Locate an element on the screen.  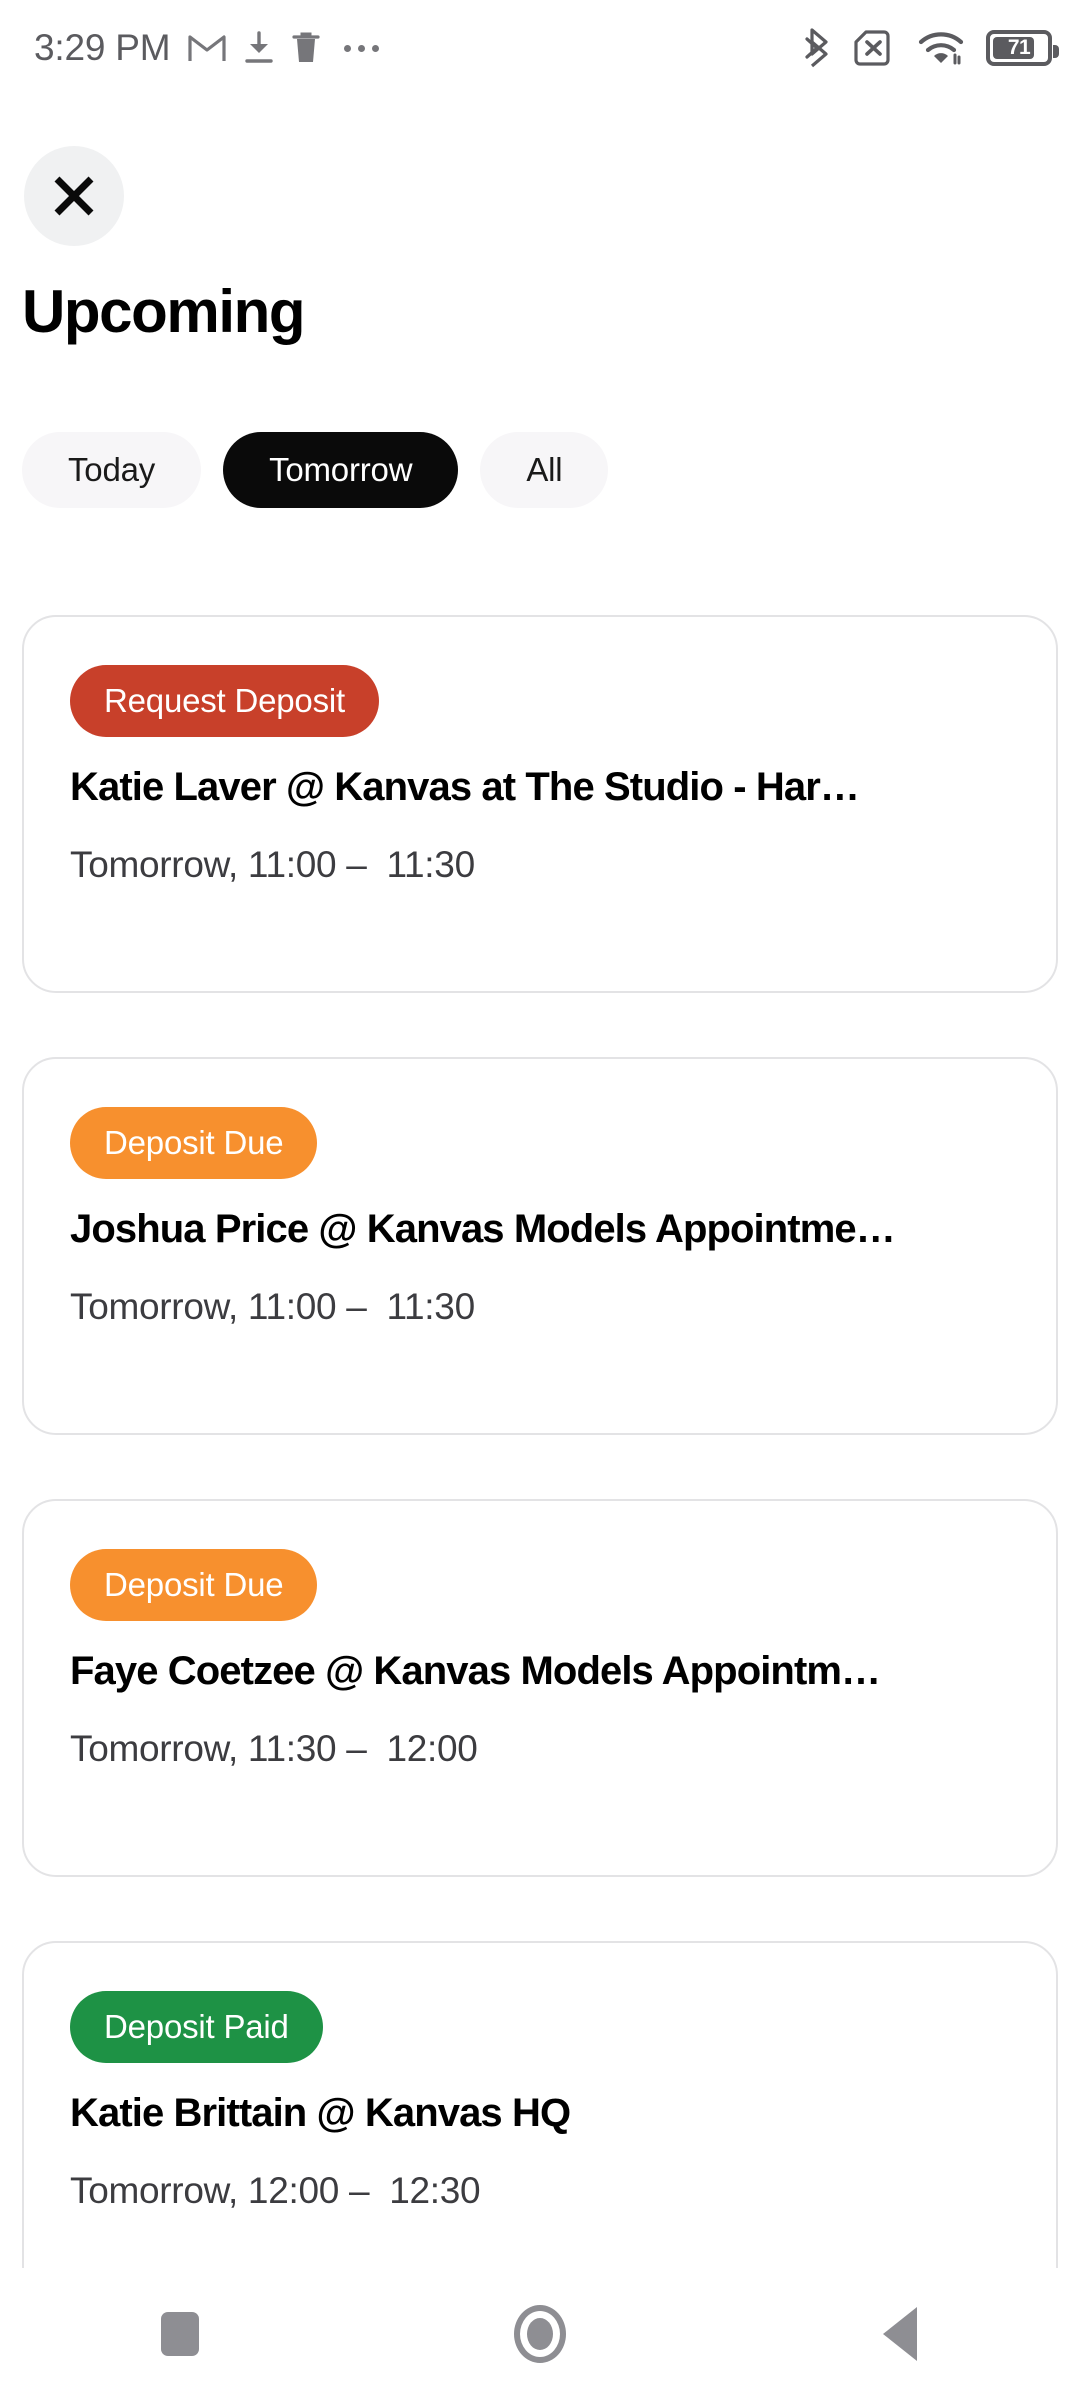
tab-all: All is located at coordinates (544, 470).